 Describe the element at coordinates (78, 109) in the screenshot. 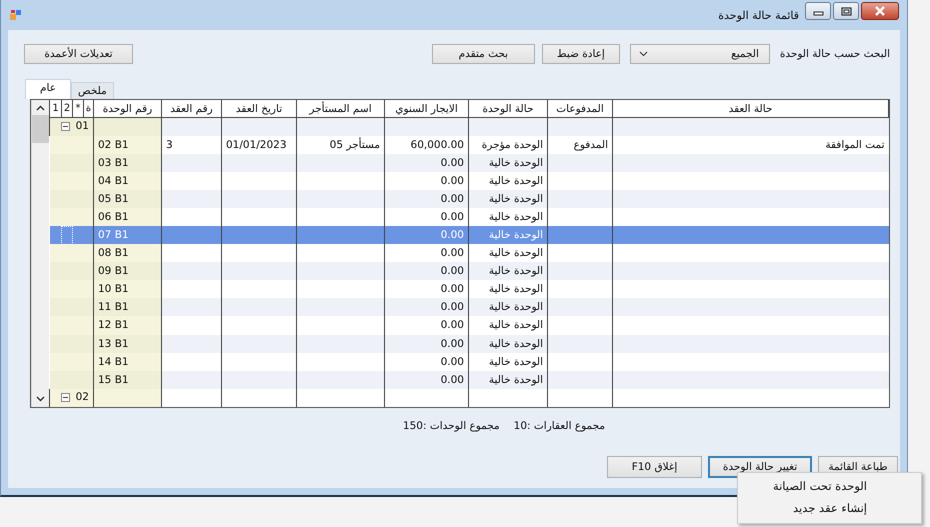

I see `column-header: *` at that location.